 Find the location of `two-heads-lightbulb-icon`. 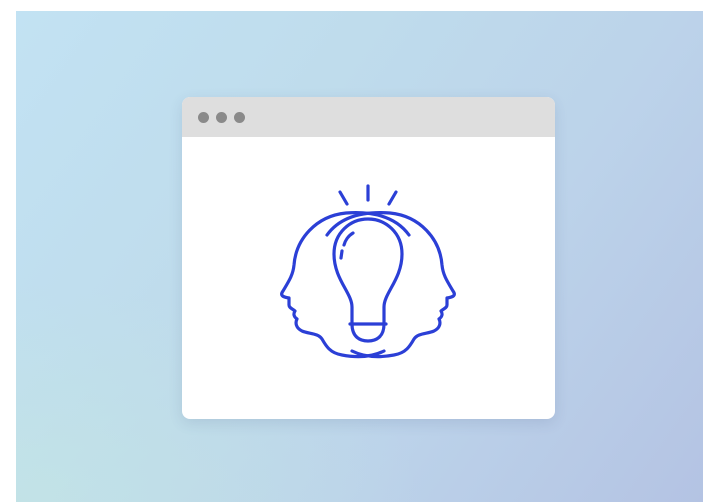

two-heads-lightbulb-icon is located at coordinates (368, 271).